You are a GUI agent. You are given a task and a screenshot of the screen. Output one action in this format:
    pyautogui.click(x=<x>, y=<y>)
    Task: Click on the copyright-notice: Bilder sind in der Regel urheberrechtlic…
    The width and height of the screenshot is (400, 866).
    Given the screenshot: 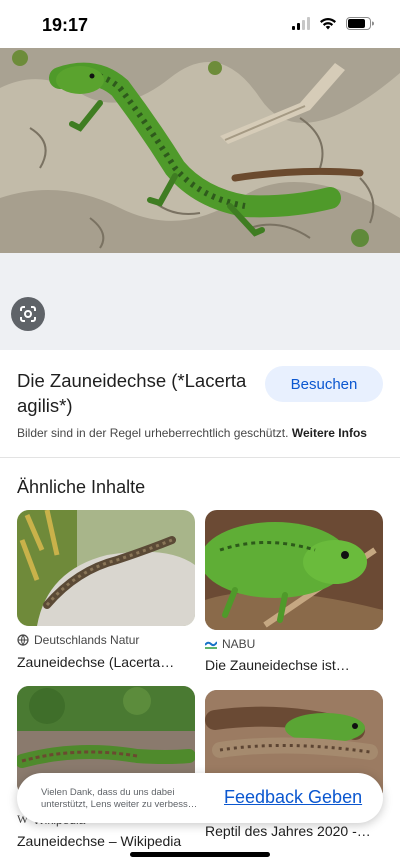 What is the action you would take?
    pyautogui.click(x=192, y=433)
    